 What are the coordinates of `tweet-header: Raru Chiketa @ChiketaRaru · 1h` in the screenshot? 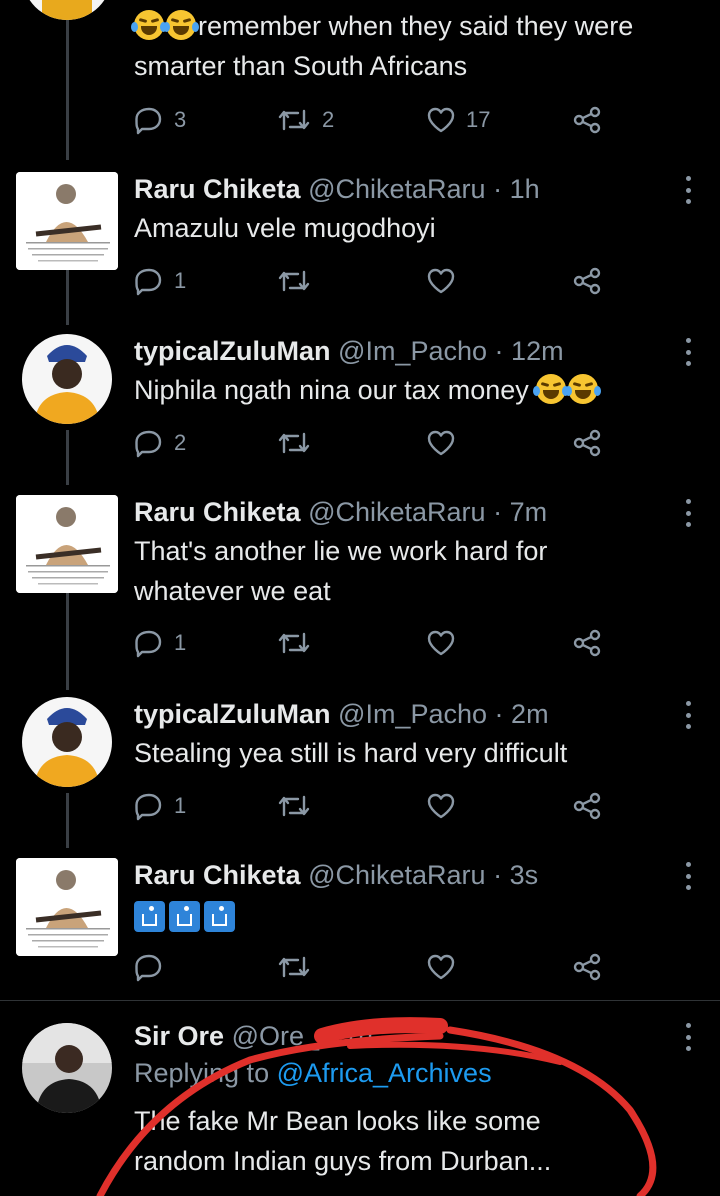 It's located at (337, 189).